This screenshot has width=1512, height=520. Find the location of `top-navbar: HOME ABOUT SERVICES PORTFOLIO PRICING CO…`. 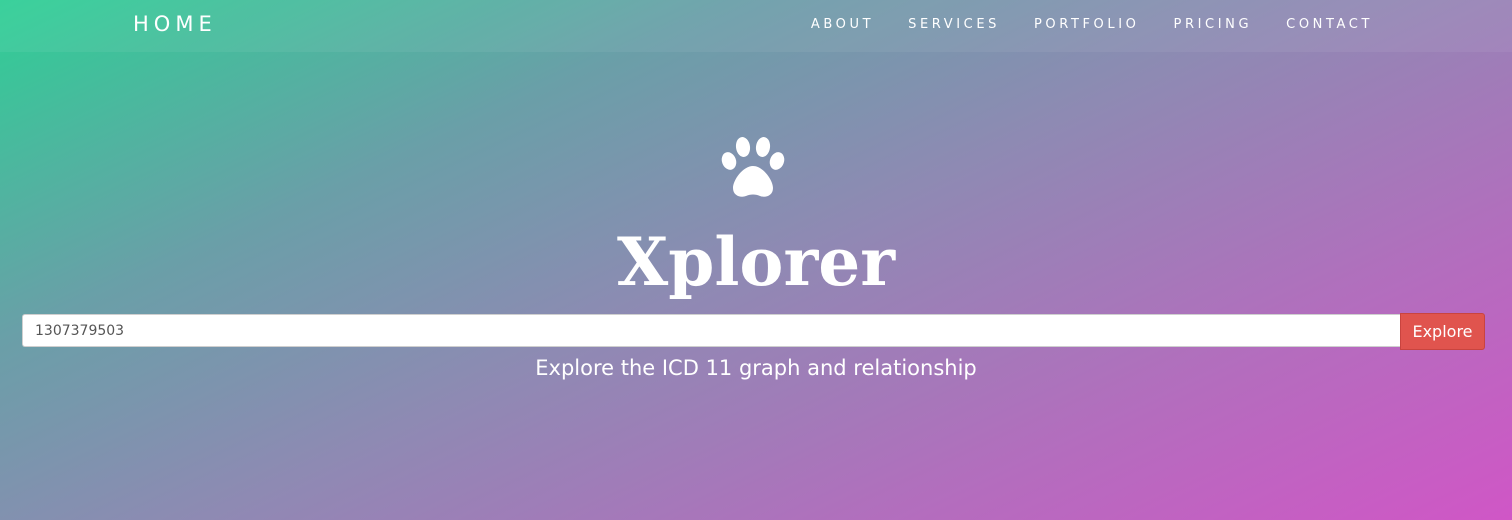

top-navbar: HOME ABOUT SERVICES PORTFOLIO PRICING CO… is located at coordinates (756, 26).